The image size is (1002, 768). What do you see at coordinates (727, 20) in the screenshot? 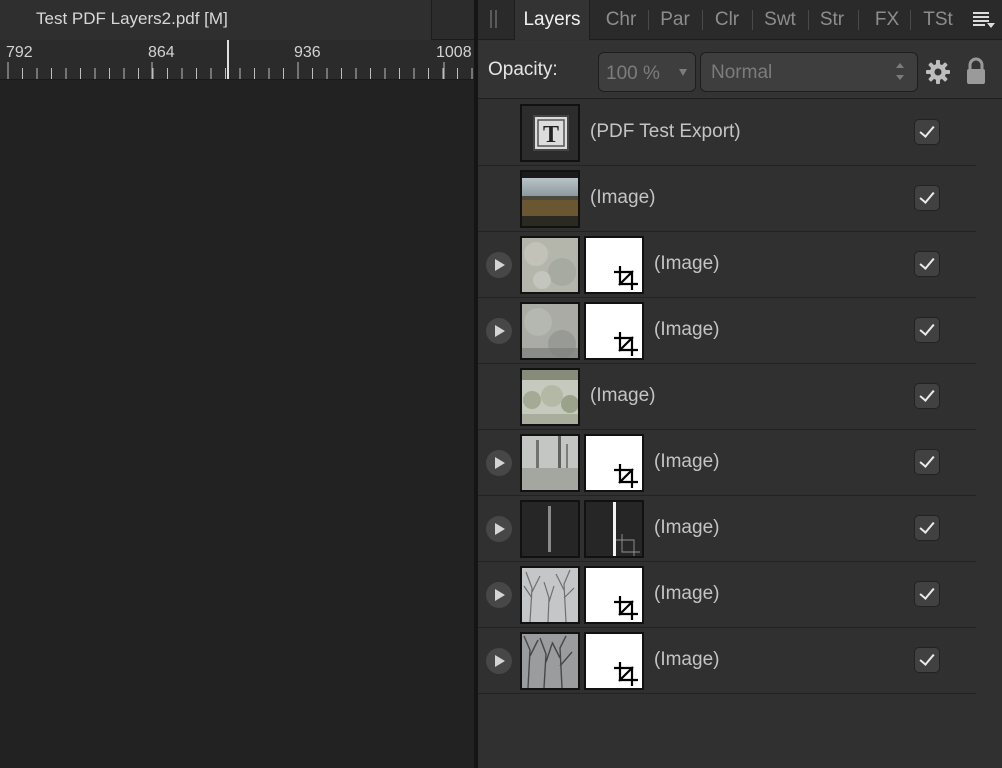
I see `tab-clr: Clr` at bounding box center [727, 20].